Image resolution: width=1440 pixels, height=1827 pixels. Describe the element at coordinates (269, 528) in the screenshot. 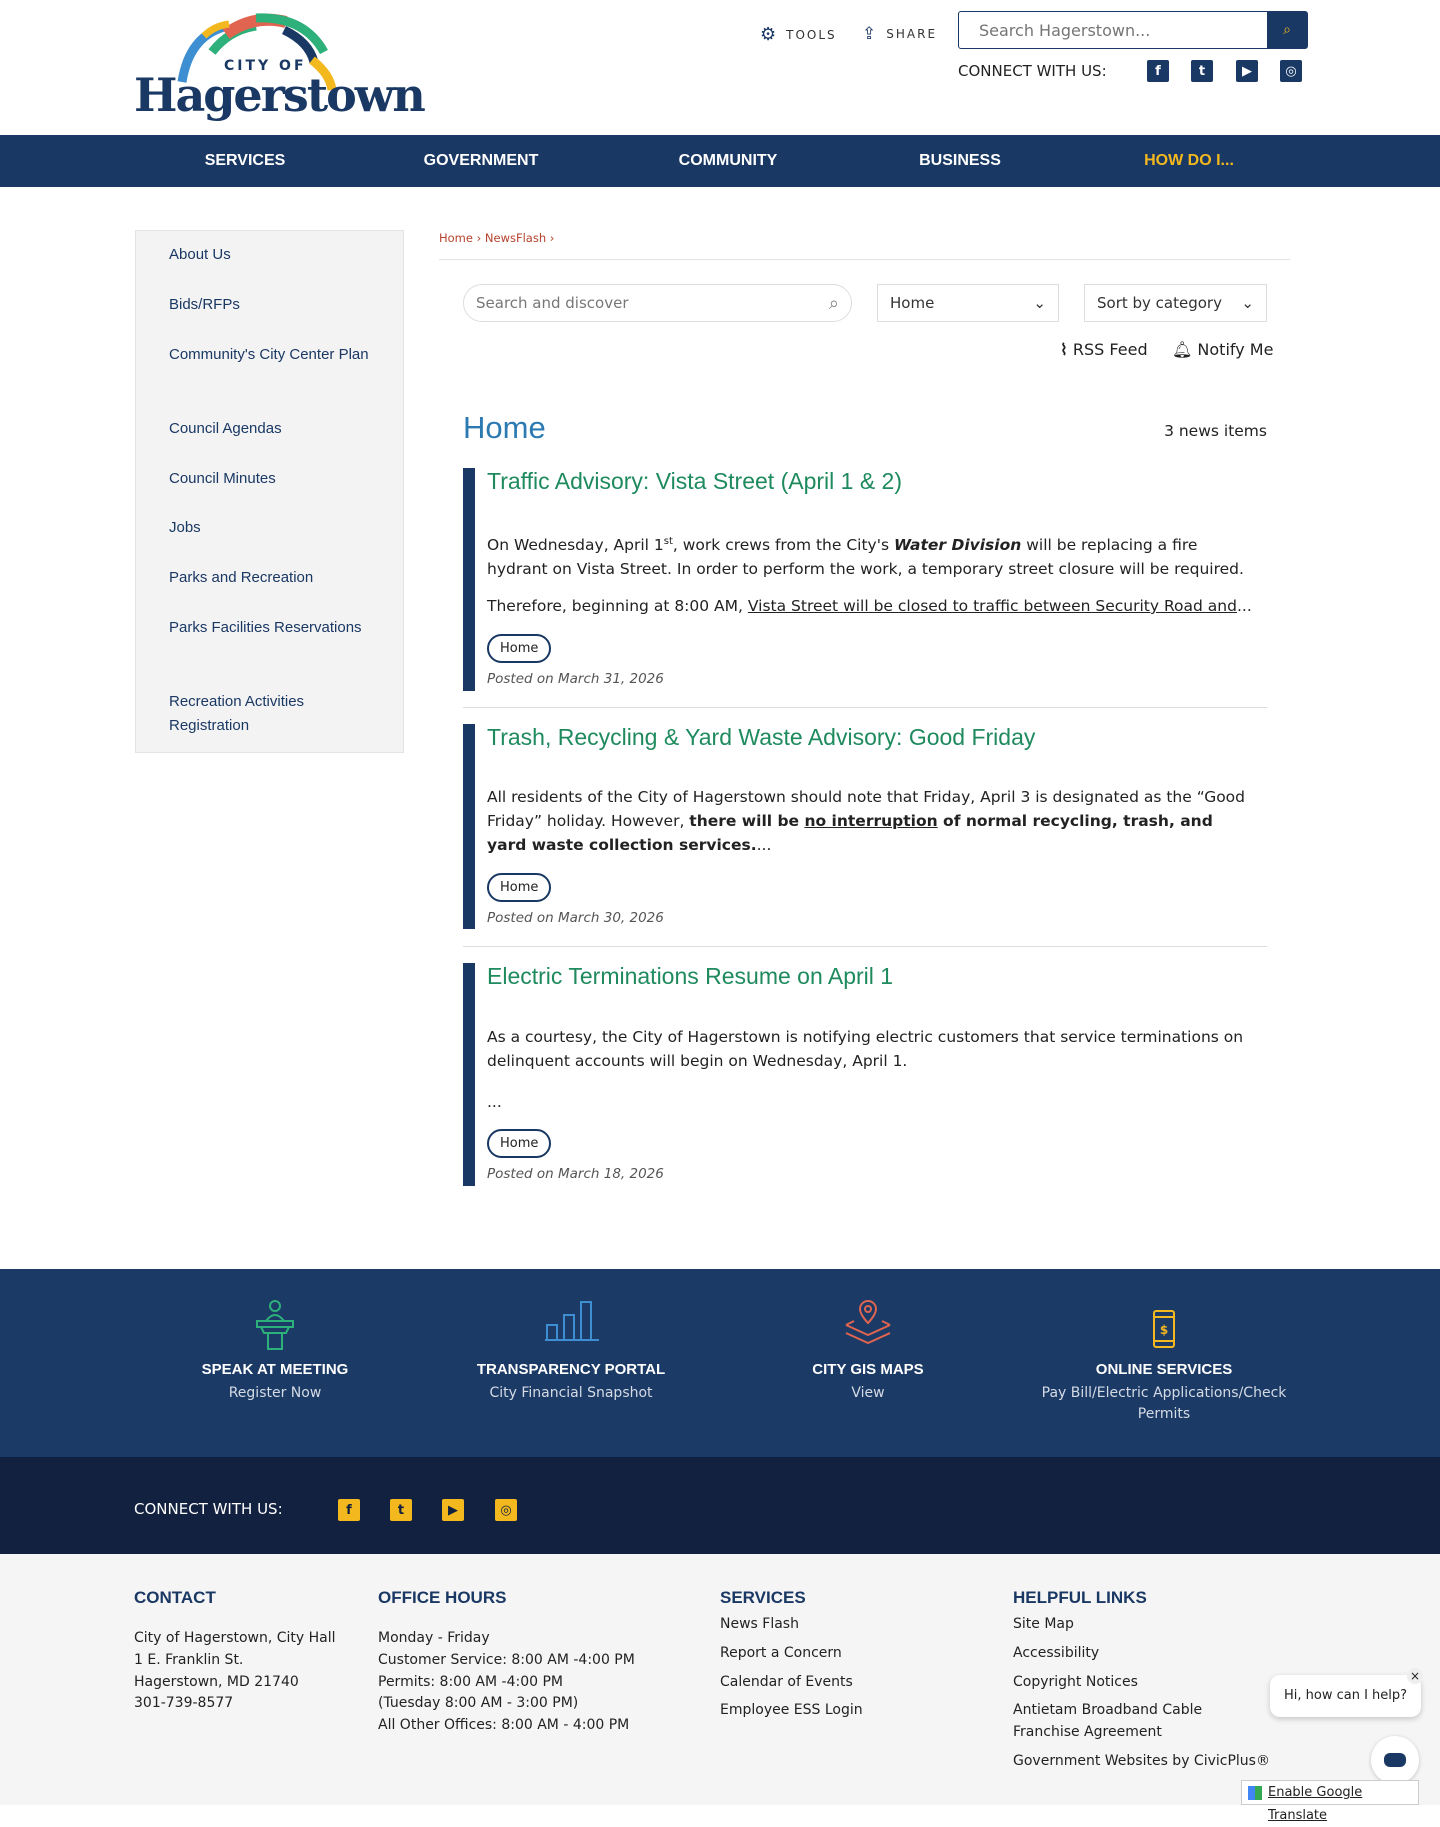

I see `sidebar-item-jobs: Jobs` at that location.